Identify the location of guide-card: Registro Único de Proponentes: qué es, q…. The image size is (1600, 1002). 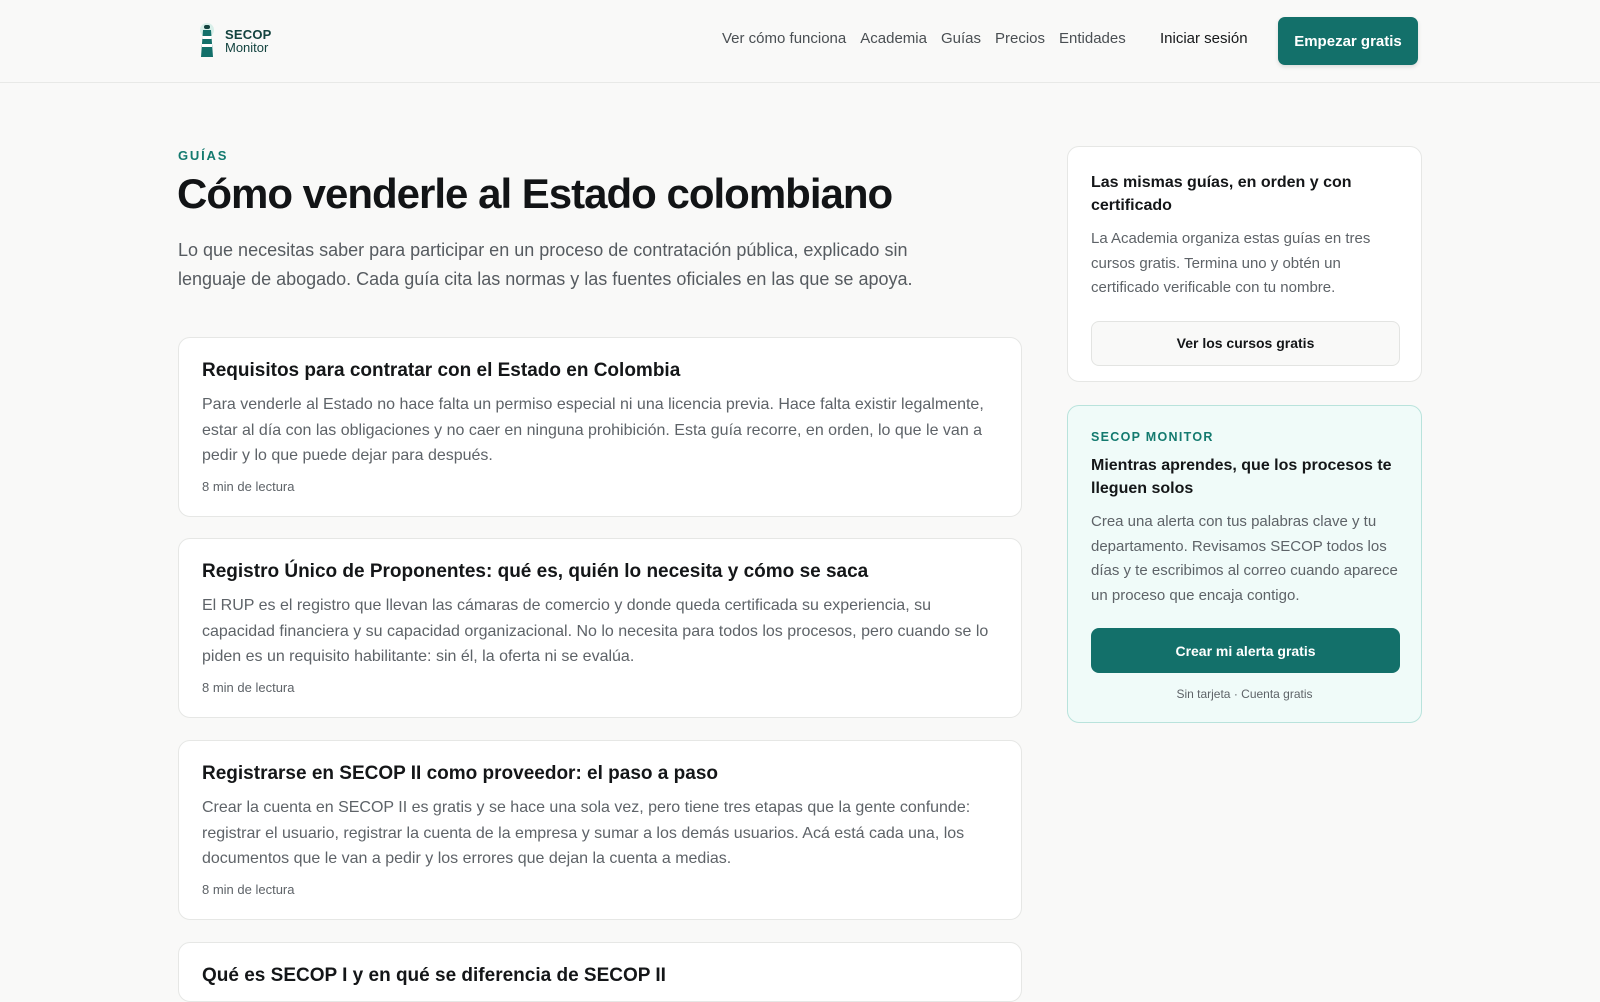
(600, 628).